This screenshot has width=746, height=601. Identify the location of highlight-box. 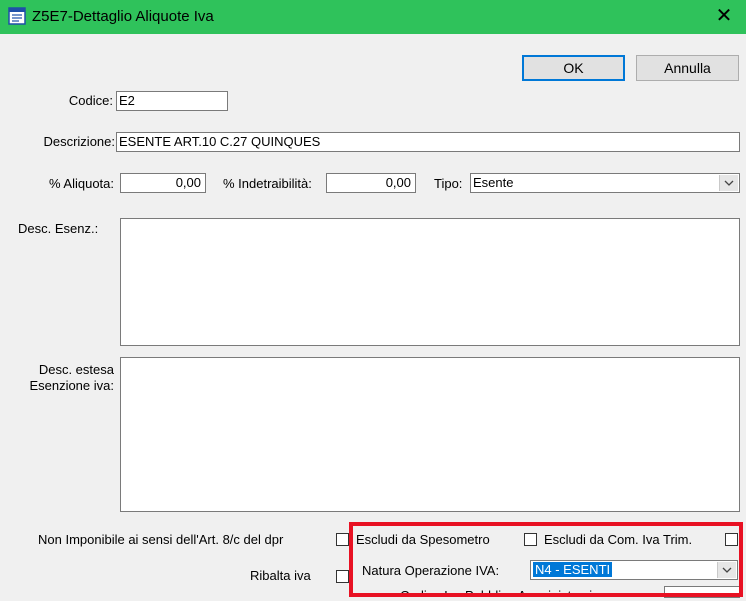
(546, 559).